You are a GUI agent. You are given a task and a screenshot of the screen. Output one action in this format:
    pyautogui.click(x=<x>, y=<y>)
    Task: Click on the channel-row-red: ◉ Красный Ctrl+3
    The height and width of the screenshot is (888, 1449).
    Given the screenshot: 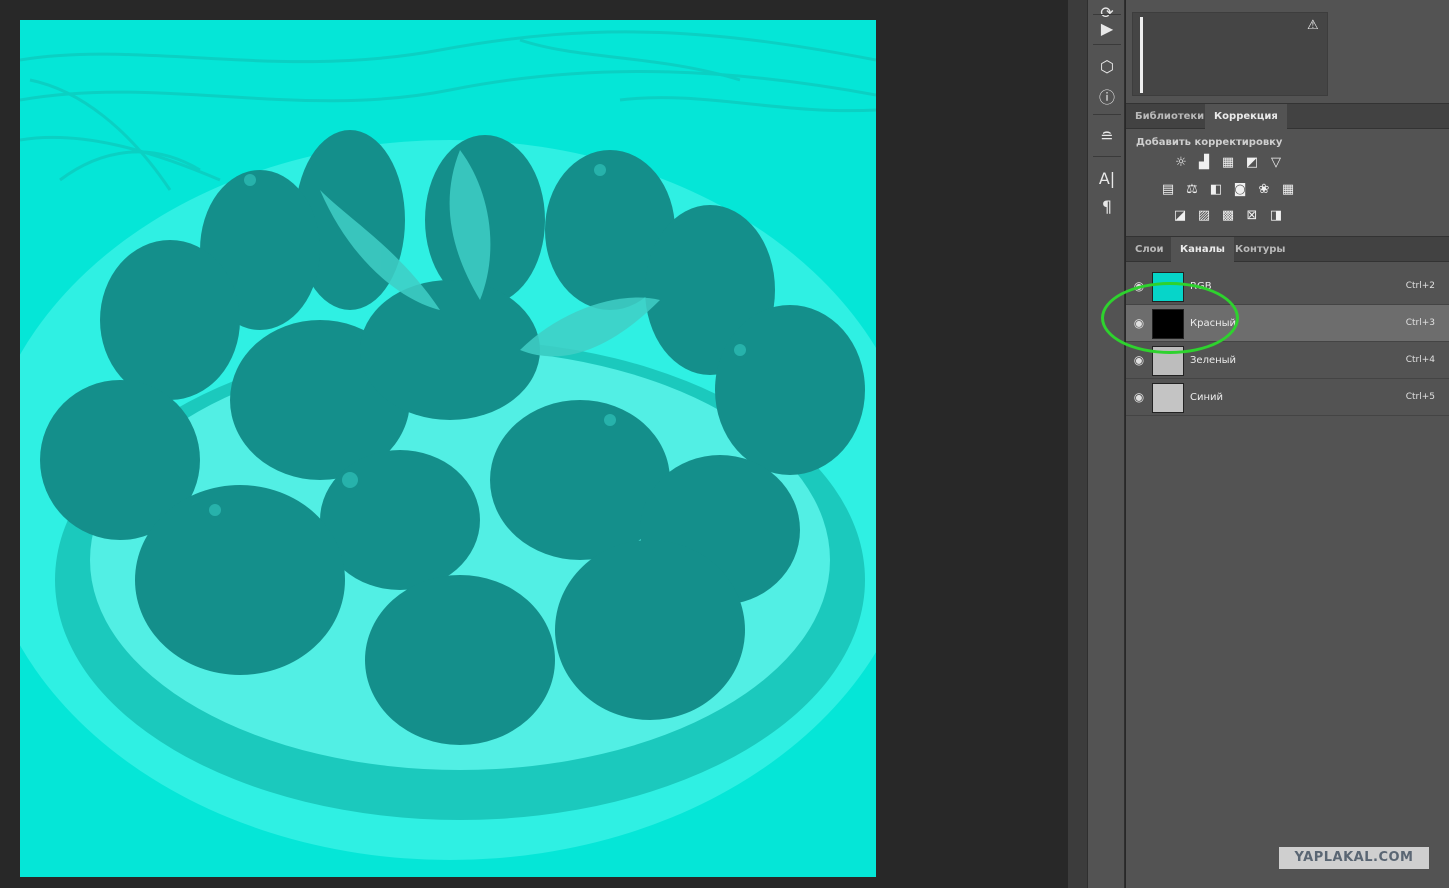 What is the action you would take?
    pyautogui.click(x=1287, y=323)
    